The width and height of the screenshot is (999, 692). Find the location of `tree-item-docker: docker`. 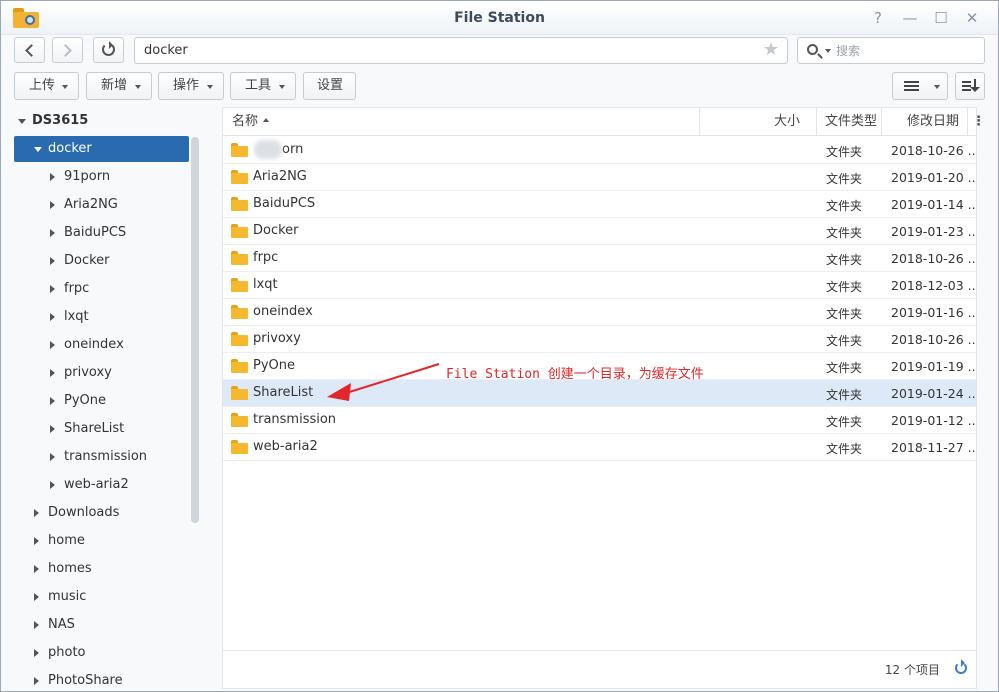

tree-item-docker: docker is located at coordinates (101, 149).